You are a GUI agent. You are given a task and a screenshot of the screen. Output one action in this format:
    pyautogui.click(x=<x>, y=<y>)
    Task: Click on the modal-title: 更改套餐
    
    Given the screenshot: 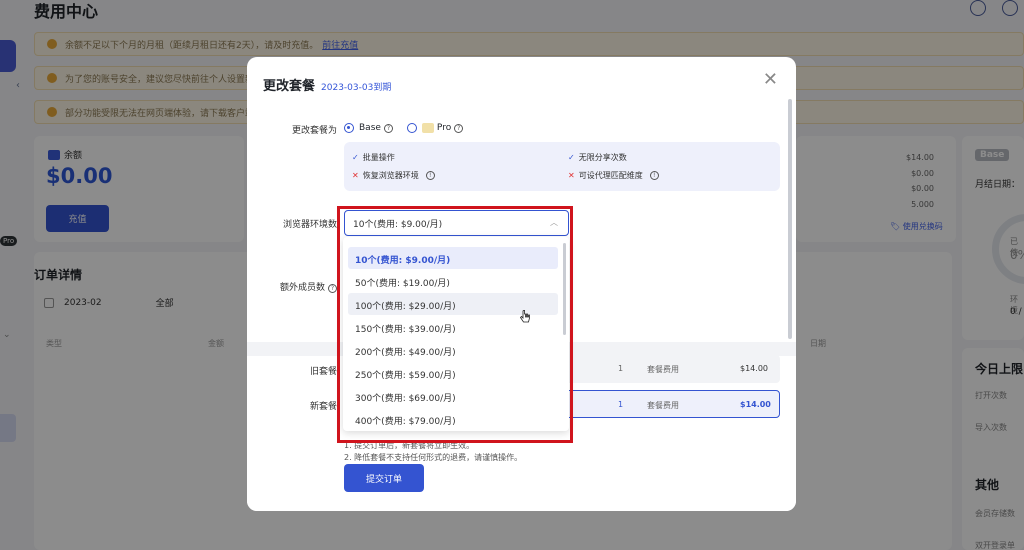 What is the action you would take?
    pyautogui.click(x=289, y=86)
    